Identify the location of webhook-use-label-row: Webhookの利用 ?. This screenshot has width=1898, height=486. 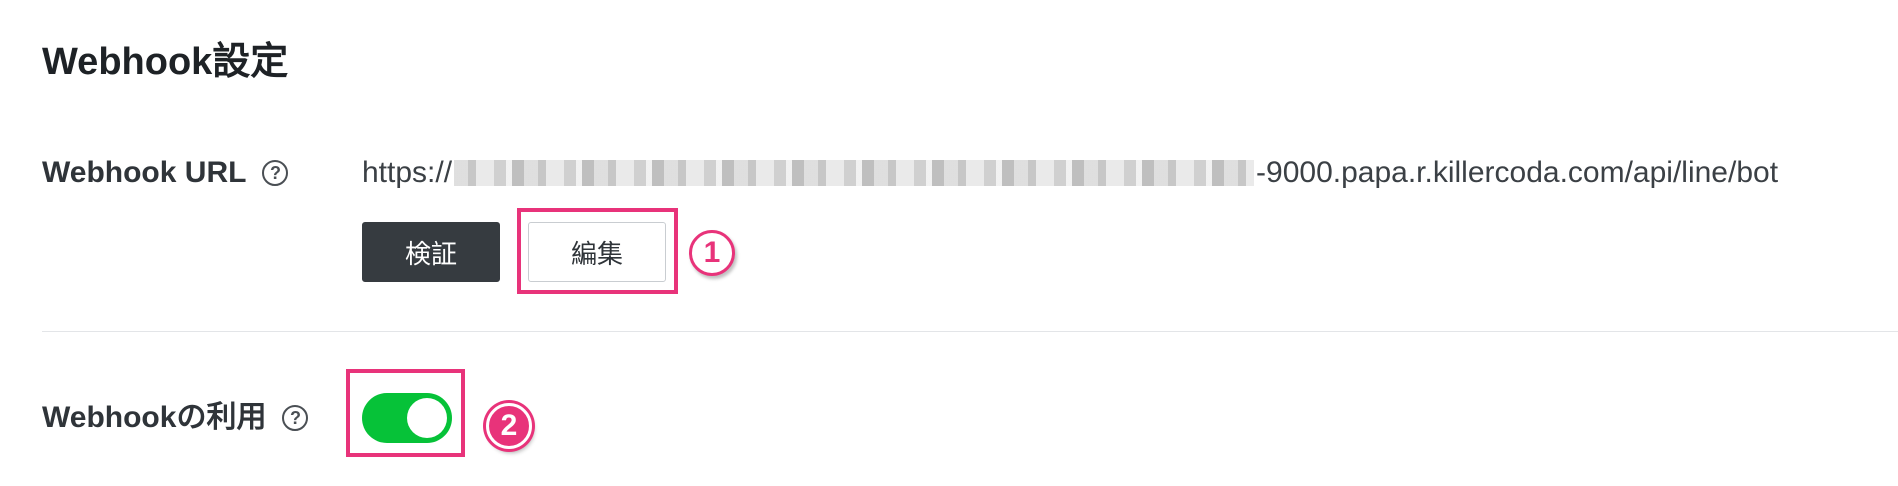
(175, 418).